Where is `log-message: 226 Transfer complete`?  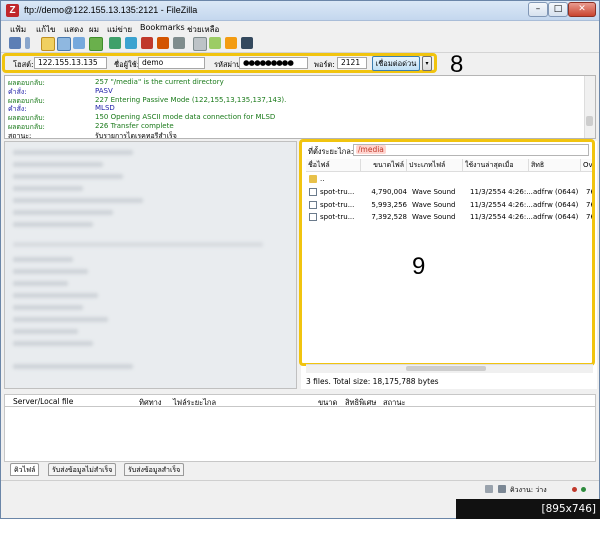
log-message: 226 Transfer complete is located at coordinates (134, 126).